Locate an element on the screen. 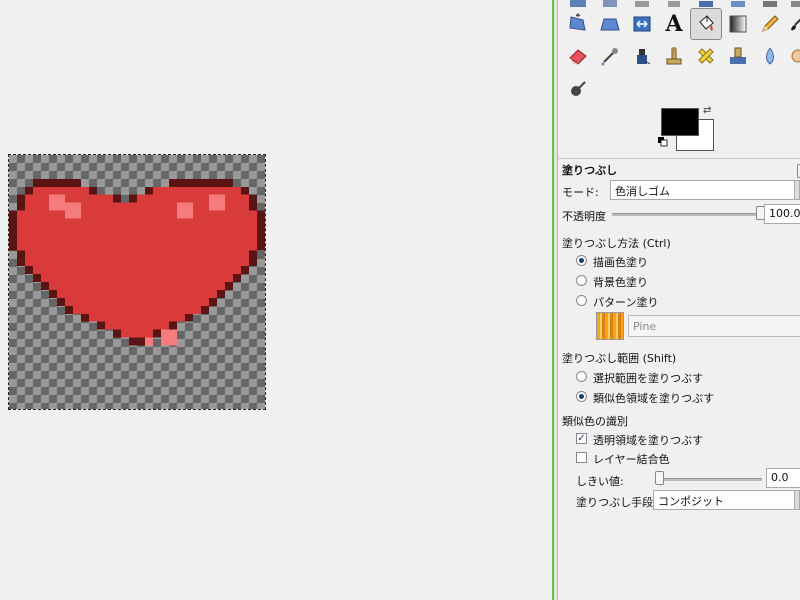 The width and height of the screenshot is (800, 600). bucket-fill-icon is located at coordinates (706, 24).